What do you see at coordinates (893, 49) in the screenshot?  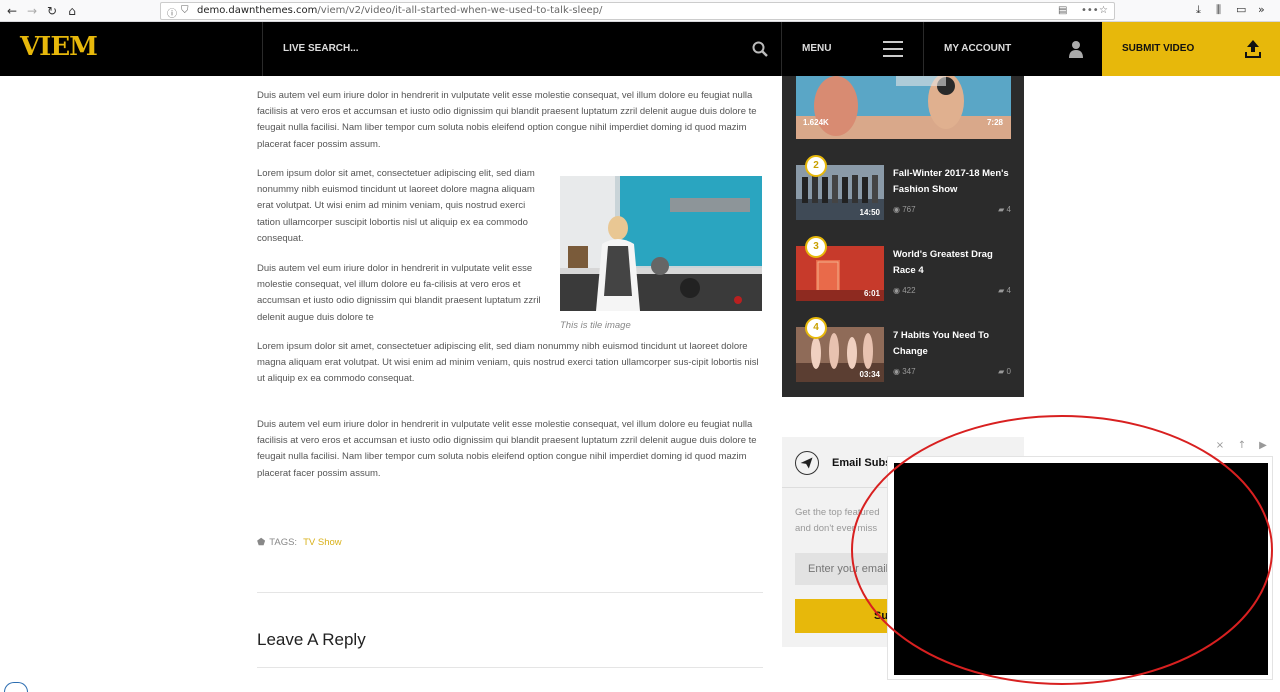 I see `hamburger-icon` at bounding box center [893, 49].